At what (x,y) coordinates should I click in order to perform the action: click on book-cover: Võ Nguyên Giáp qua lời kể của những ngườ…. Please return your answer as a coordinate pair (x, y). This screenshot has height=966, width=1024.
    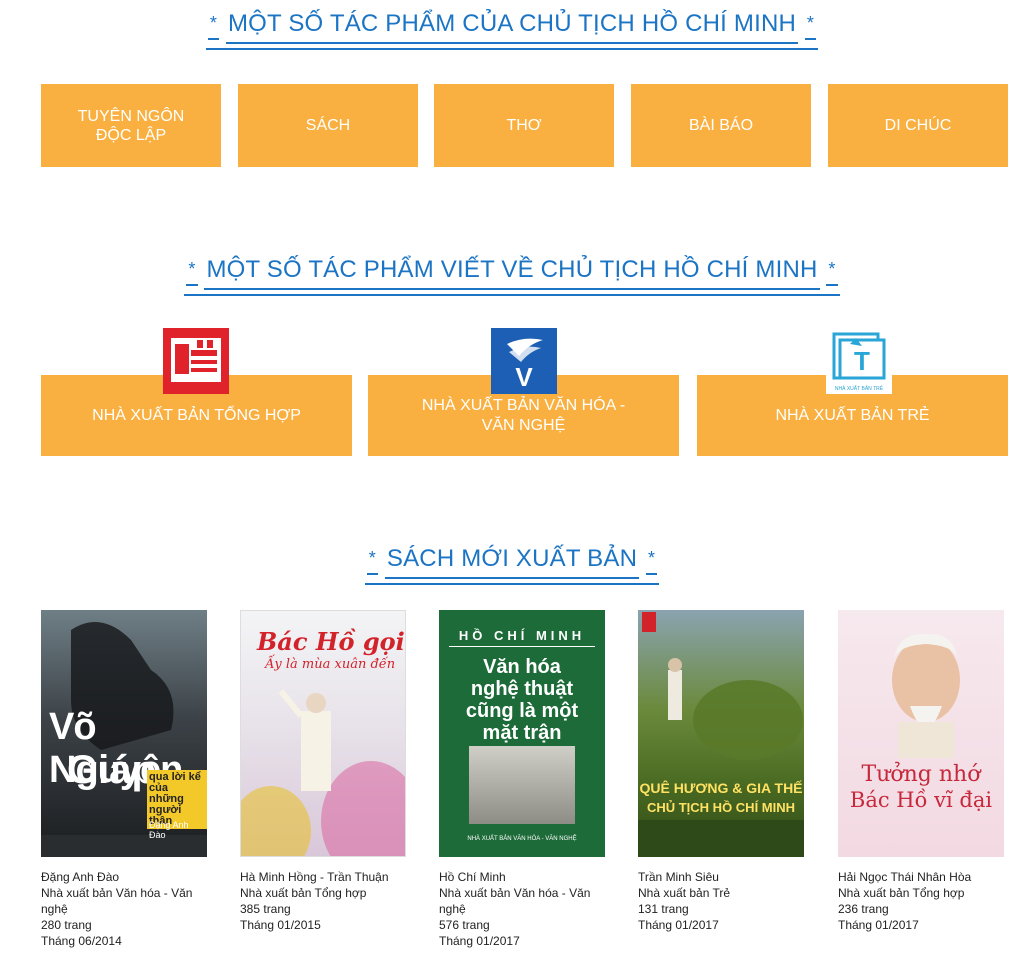
    Looking at the image, I should click on (124, 733).